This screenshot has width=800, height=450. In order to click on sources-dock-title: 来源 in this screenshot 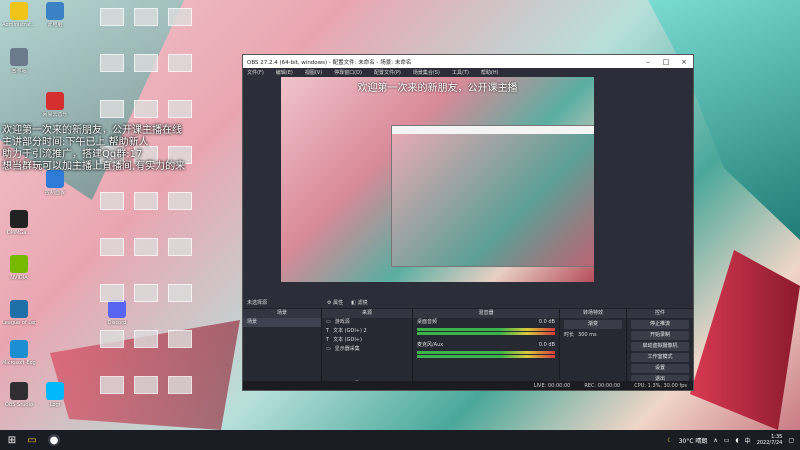, I will do `click(367, 313)`.